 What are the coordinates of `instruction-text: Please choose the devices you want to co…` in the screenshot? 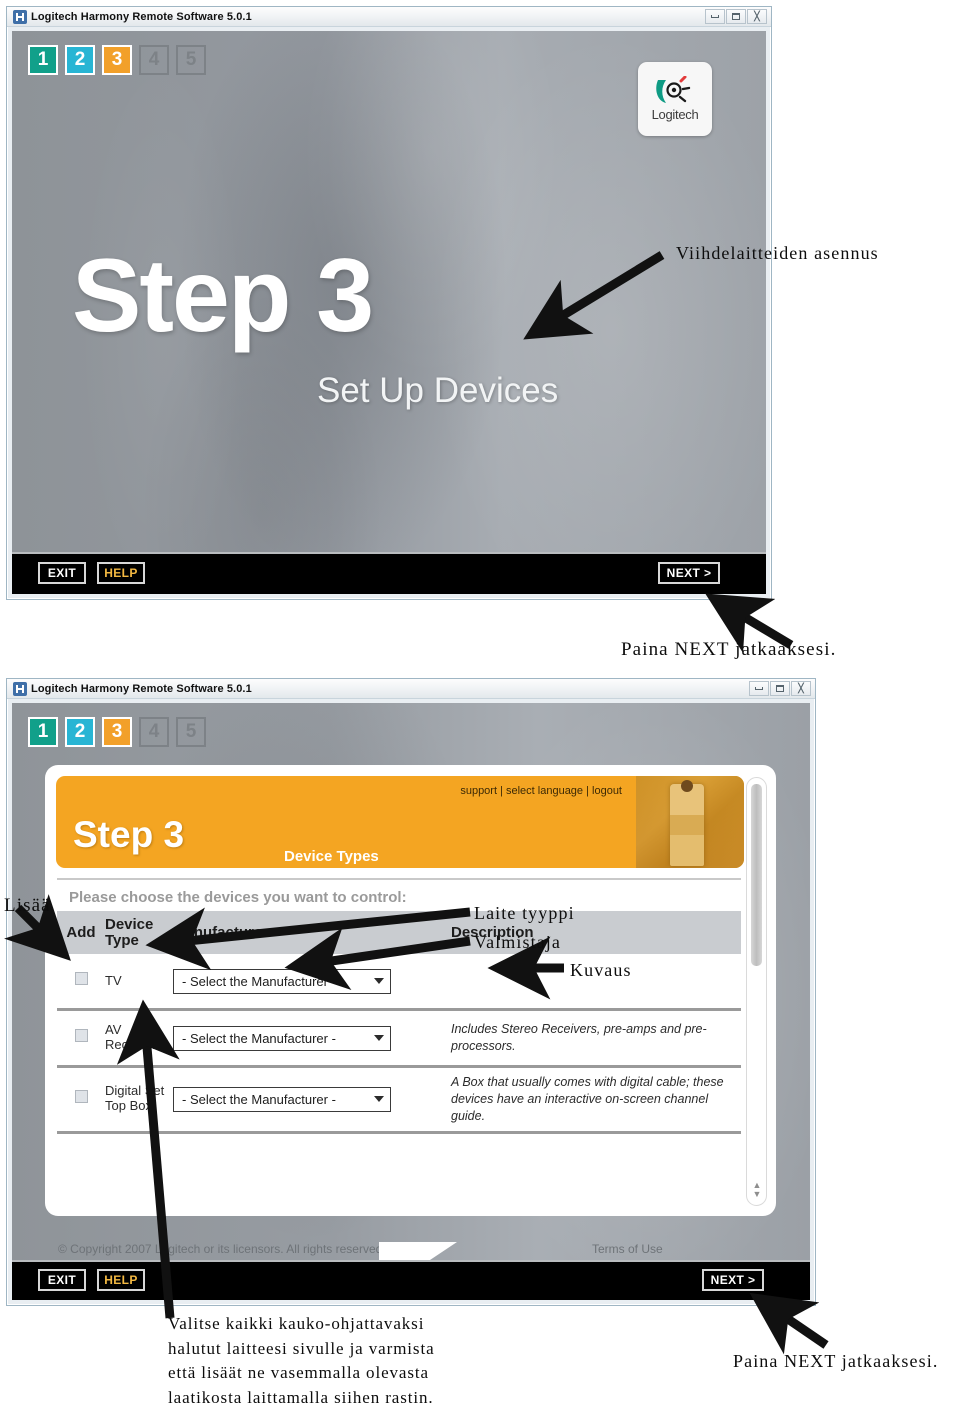 It's located at (238, 897).